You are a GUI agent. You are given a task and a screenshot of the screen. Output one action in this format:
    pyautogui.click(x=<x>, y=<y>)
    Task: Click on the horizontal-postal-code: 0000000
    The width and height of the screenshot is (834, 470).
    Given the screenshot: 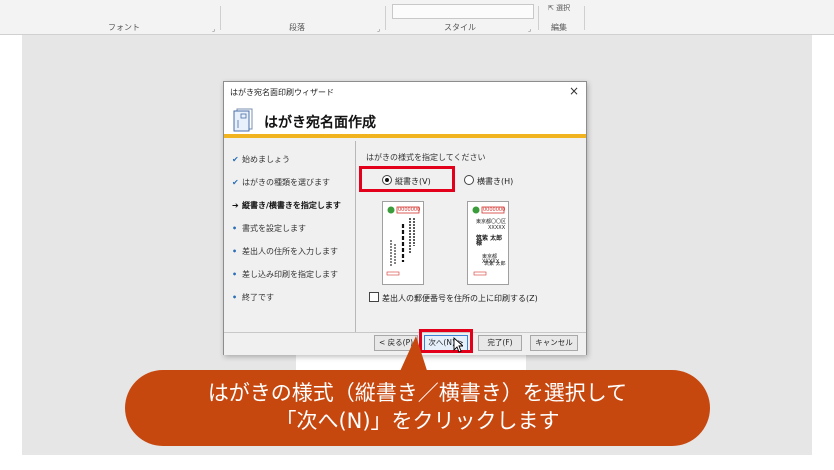 What is the action you would take?
    pyautogui.click(x=494, y=210)
    